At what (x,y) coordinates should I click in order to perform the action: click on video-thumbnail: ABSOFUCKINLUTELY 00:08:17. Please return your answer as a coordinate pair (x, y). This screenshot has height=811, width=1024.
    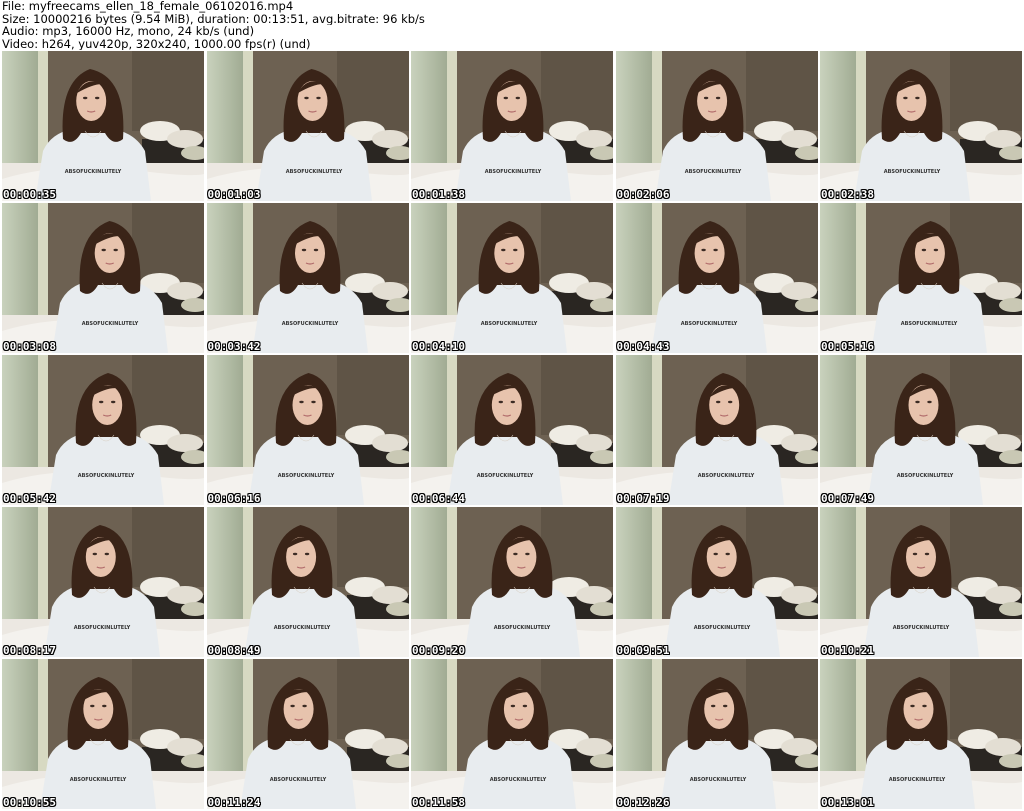
    Looking at the image, I should click on (103, 582).